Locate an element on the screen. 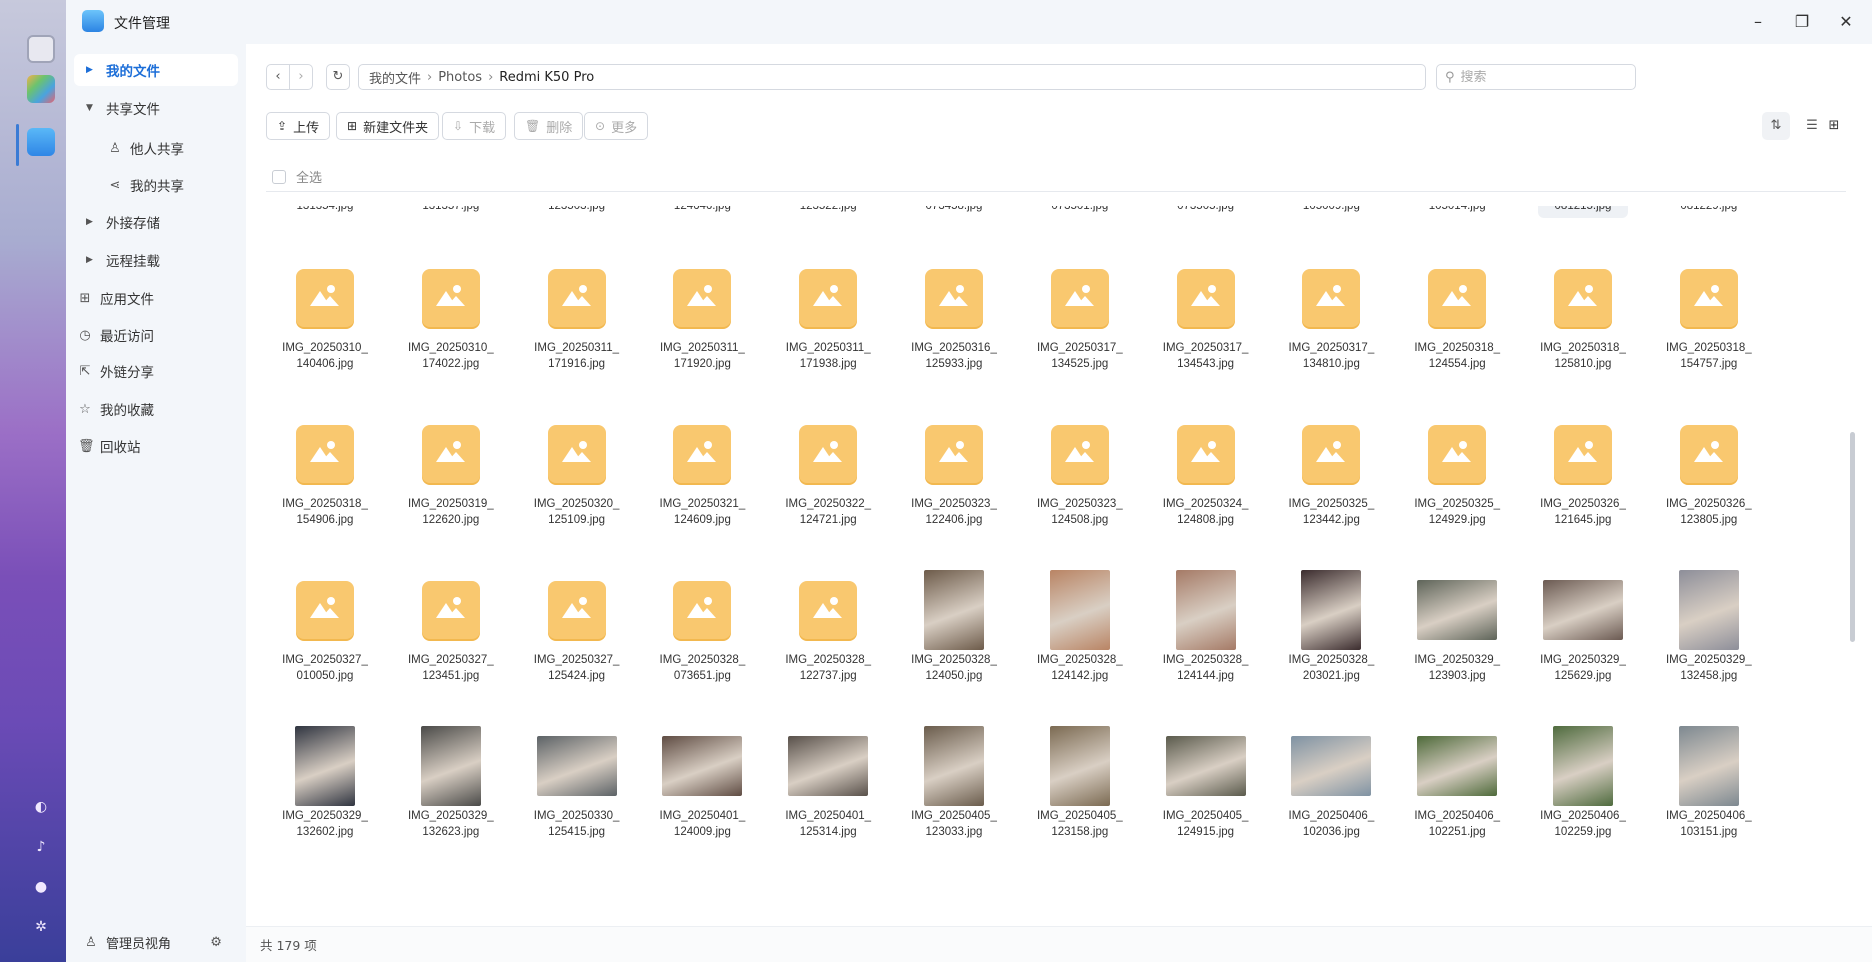  delete-button: 🗑 删除 is located at coordinates (549, 126).